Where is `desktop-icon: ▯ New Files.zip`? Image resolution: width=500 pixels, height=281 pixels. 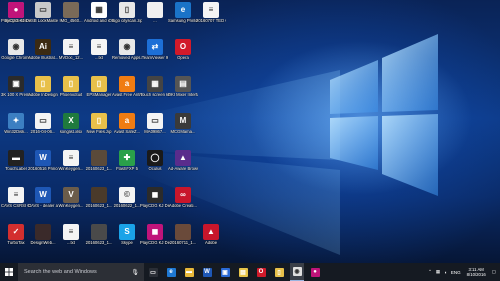
desktop-icon: ▯ New Files.zip is located at coordinates (99, 127).